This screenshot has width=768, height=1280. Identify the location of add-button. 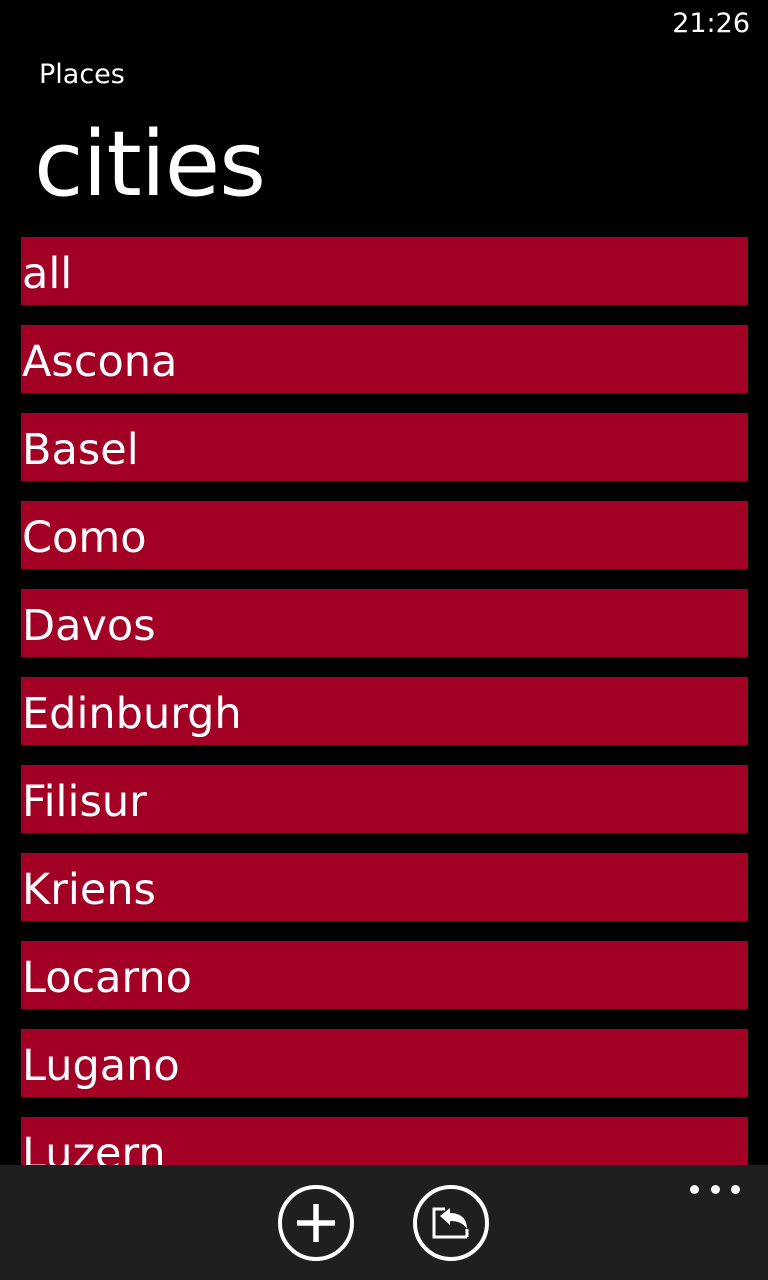
(316, 1223).